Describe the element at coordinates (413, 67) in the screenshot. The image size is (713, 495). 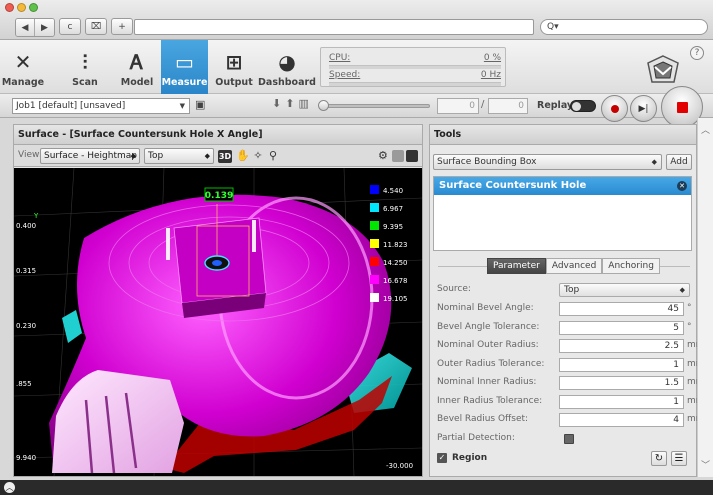
I see `system-stats: CPU: 0 % Speed: 0 Hz` at that location.